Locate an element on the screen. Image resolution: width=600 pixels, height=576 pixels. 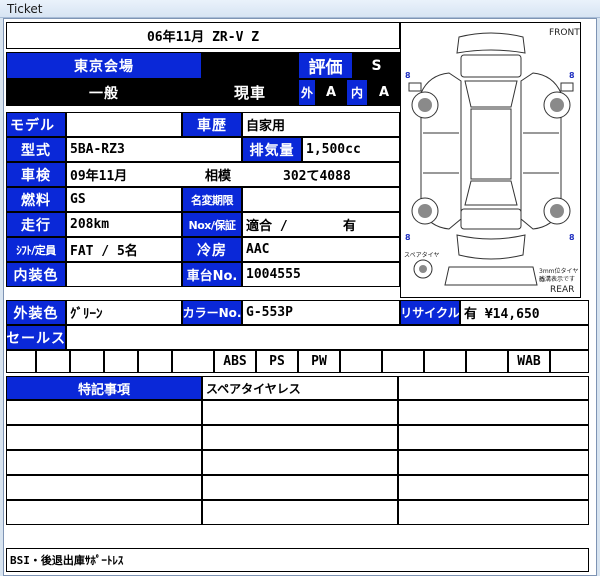
nox-value: 適合 / is located at coordinates (267, 226).